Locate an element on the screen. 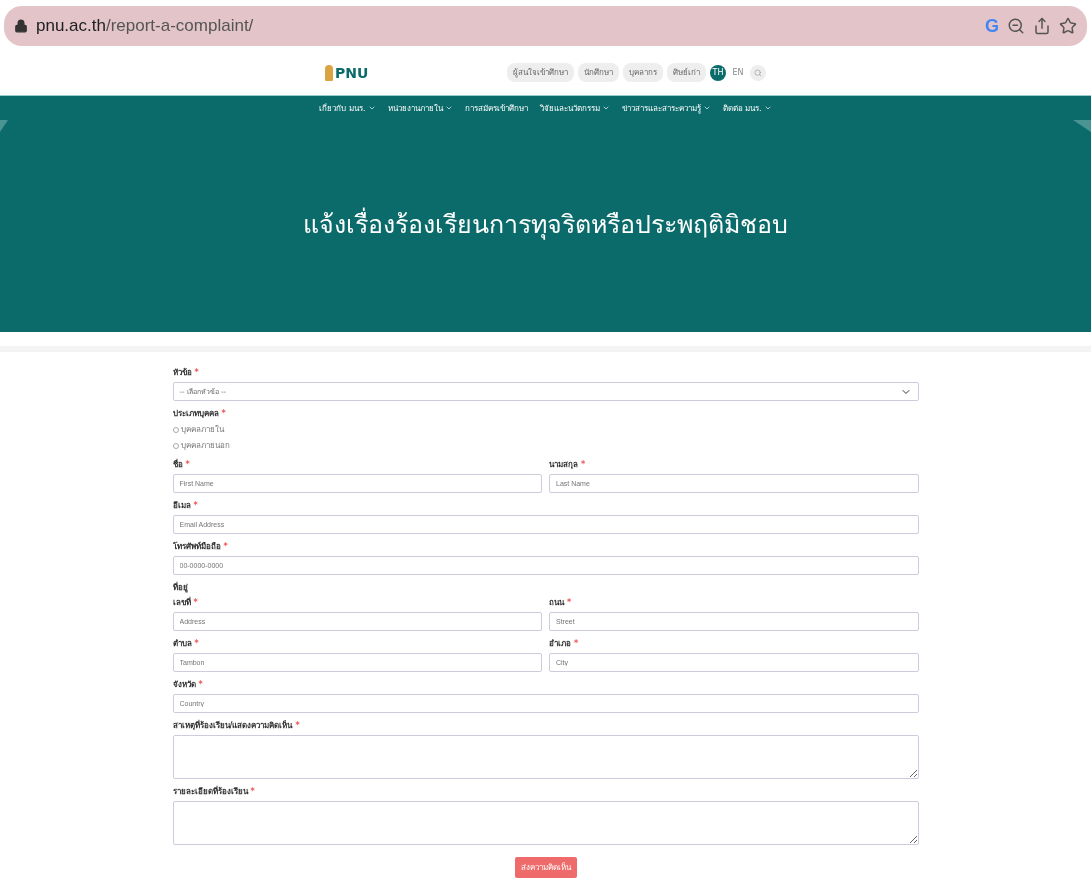 The image size is (1091, 892). site-logo: PNU is located at coordinates (347, 72).